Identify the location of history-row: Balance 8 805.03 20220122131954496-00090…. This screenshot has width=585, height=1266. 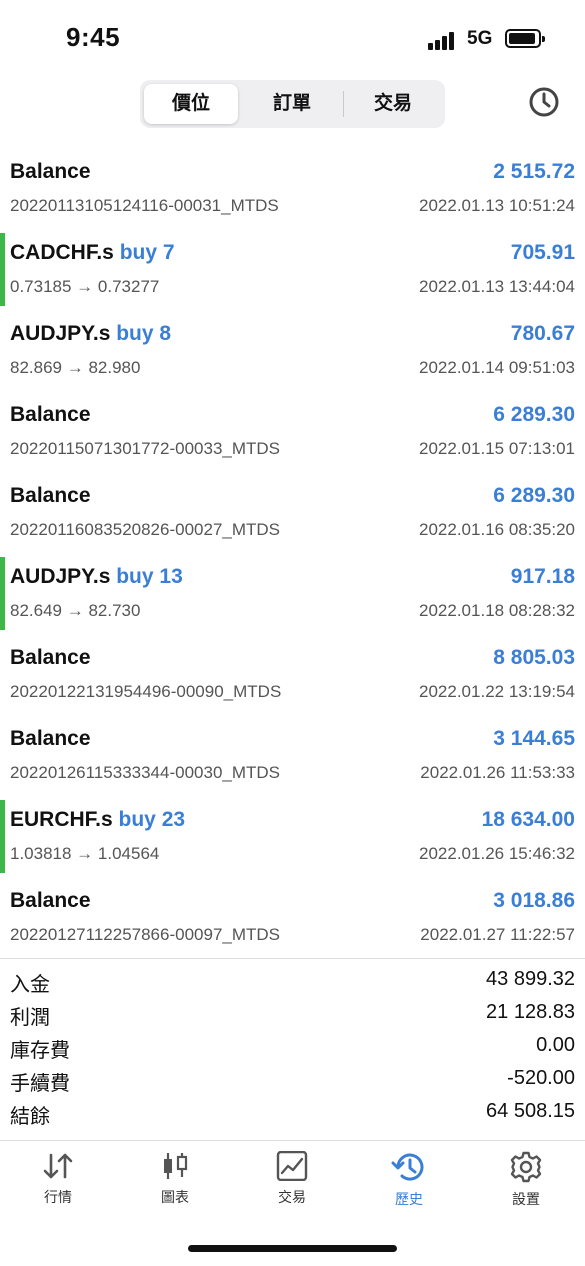
(292, 674).